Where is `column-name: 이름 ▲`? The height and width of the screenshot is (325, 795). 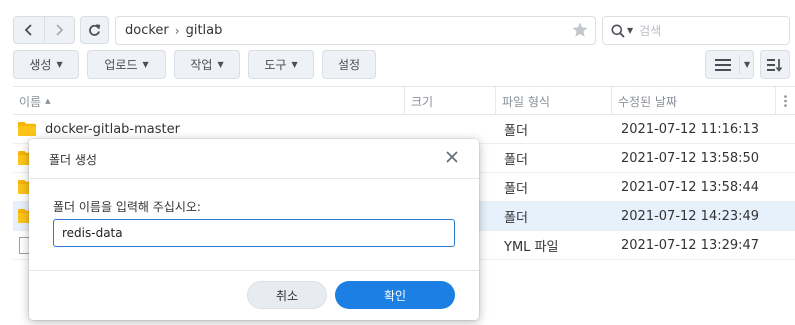 column-name: 이름 ▲ is located at coordinates (208, 101).